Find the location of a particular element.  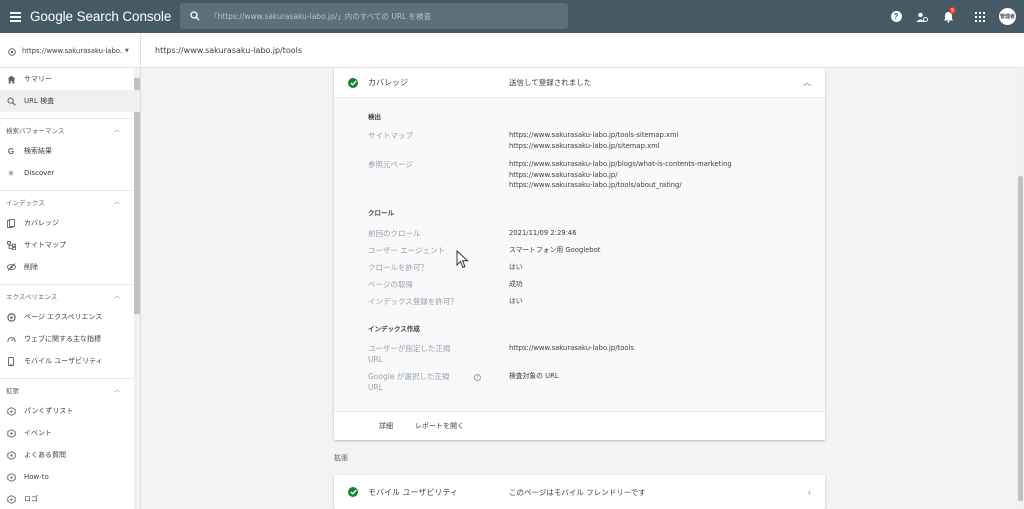

sidebar-item-label: How-to is located at coordinates (36, 477).